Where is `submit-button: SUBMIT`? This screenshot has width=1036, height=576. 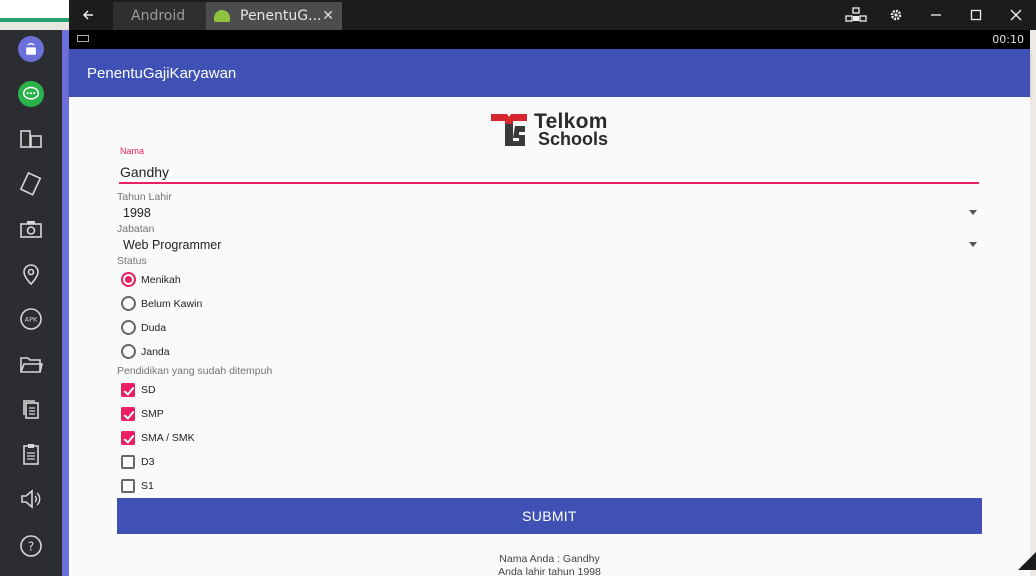
submit-button: SUBMIT is located at coordinates (549, 516).